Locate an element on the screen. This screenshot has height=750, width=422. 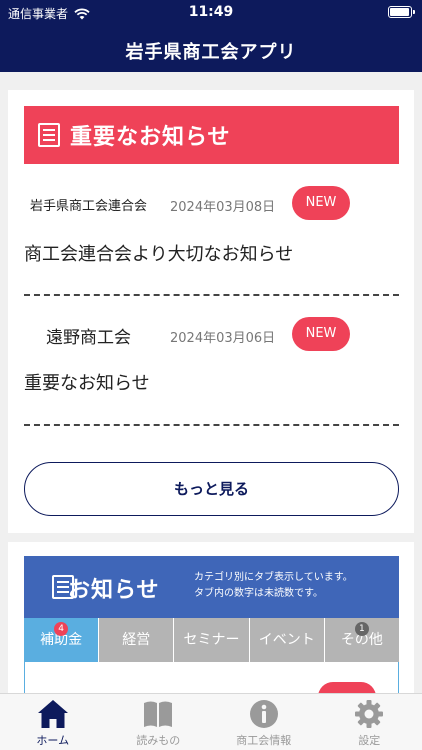
item-date: 2024年03月06日 is located at coordinates (223, 338).